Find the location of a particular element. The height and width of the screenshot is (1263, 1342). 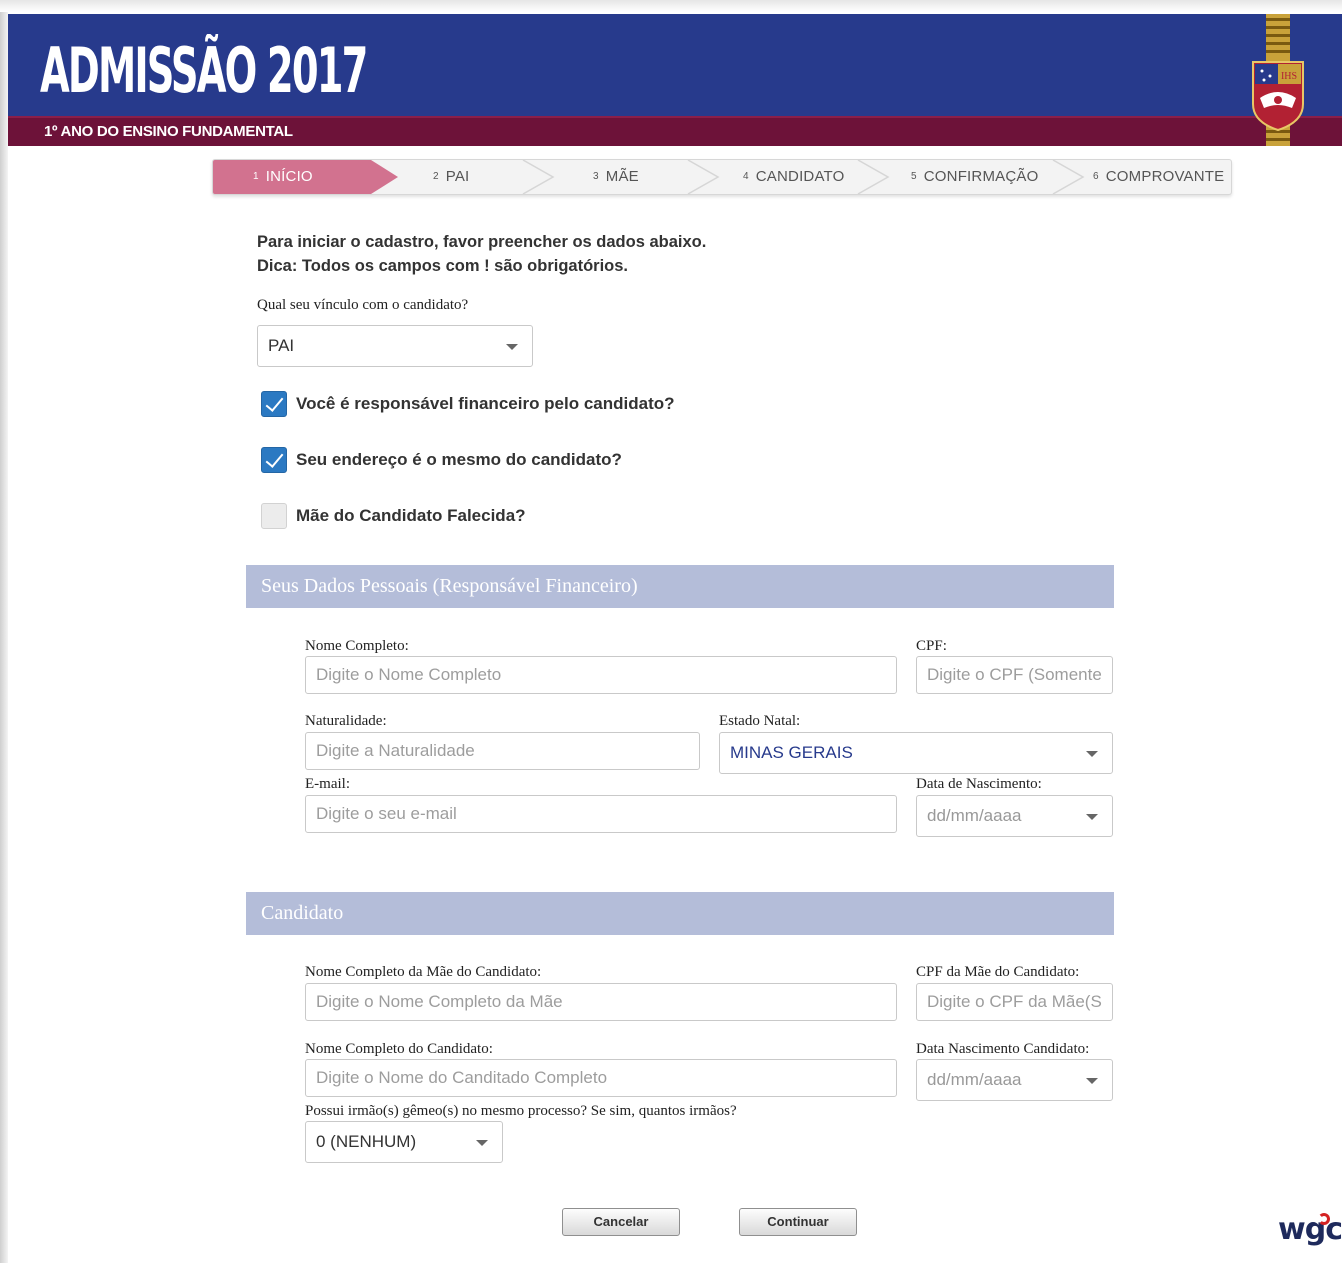

birthplace-input is located at coordinates (502, 751).